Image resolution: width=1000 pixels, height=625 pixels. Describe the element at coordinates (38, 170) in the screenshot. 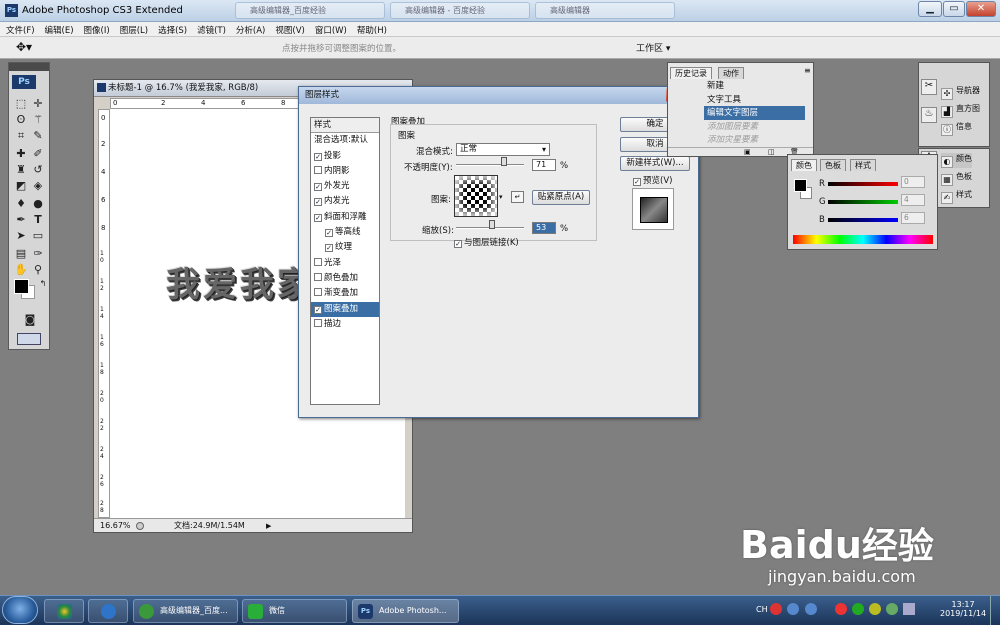

I see `history-brush-tool-icon: ↺` at that location.